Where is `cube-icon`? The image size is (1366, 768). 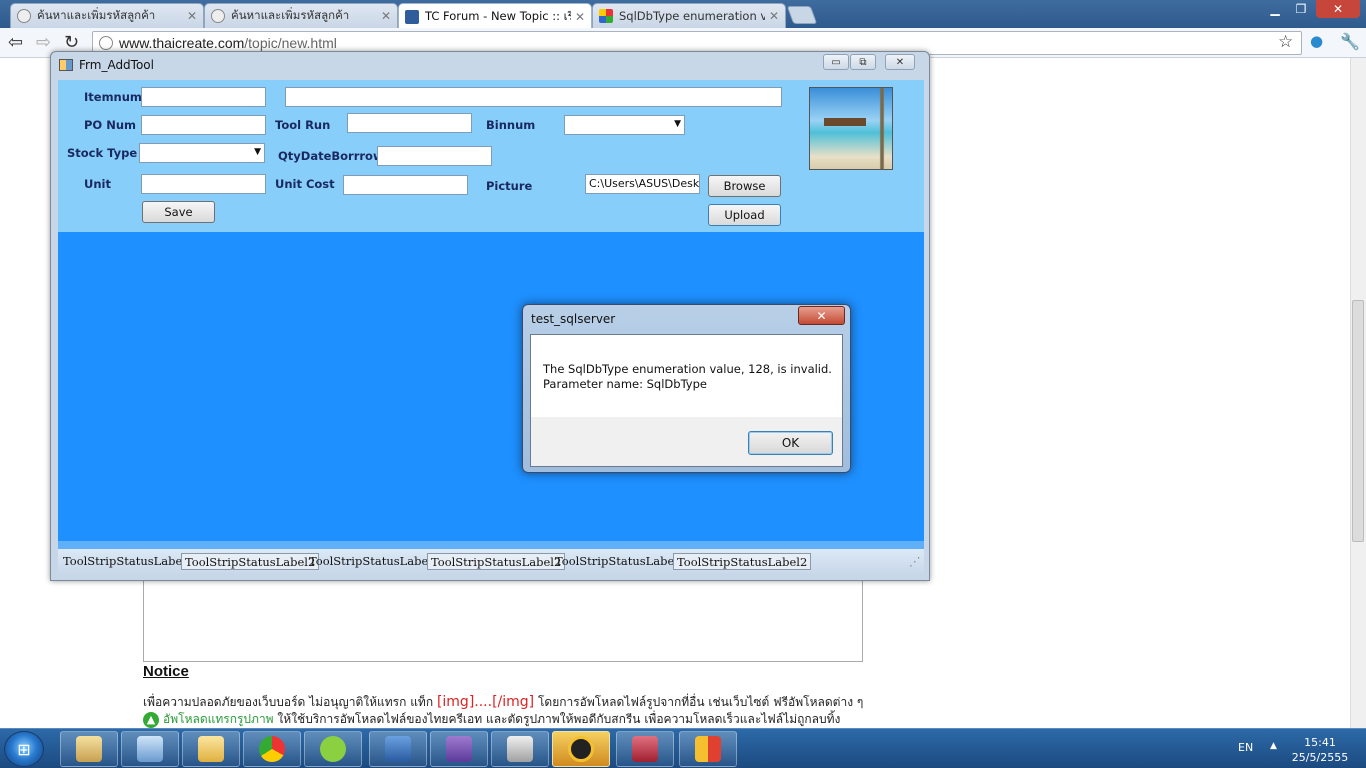
cube-icon is located at coordinates (150, 749).